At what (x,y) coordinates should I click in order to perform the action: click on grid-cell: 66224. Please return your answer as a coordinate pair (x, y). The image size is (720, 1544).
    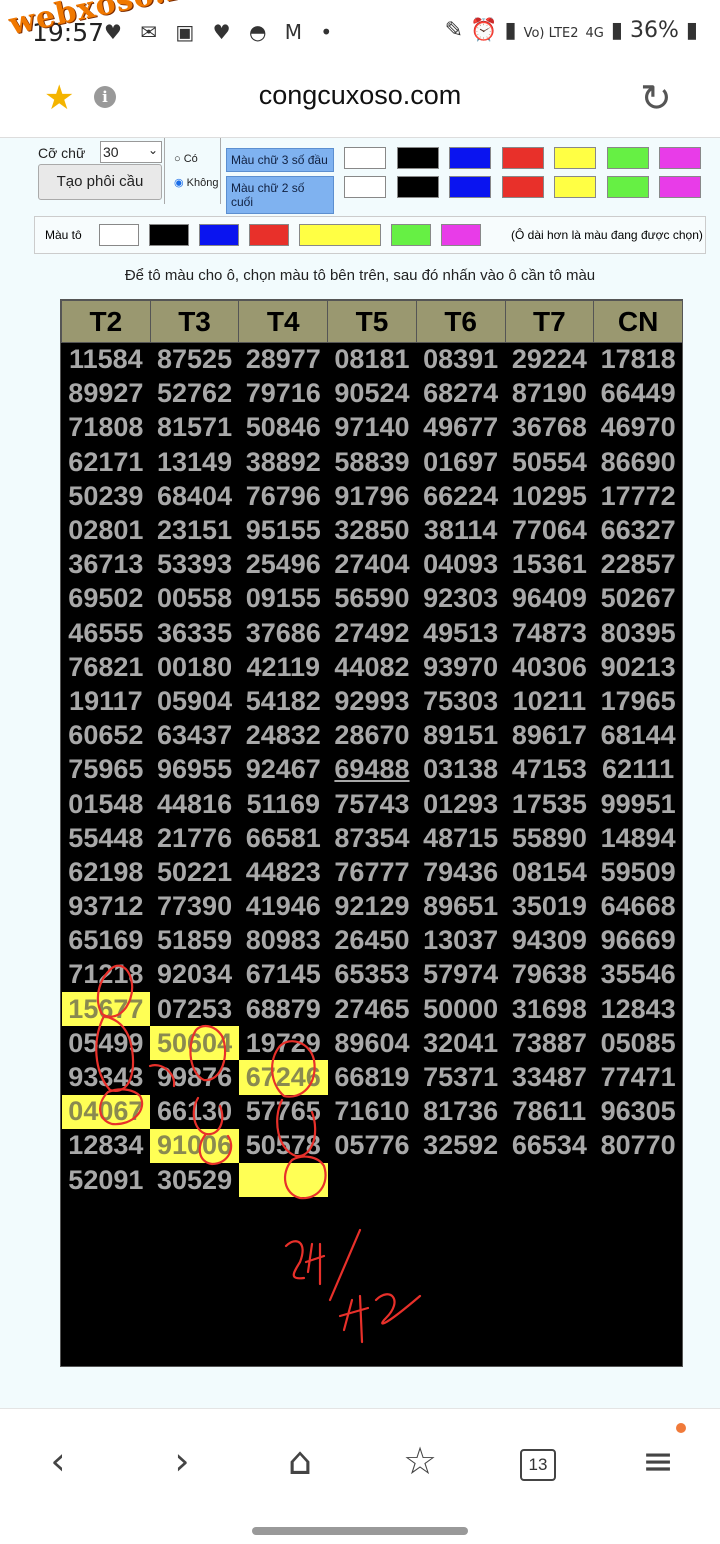
    Looking at the image, I should click on (460, 496).